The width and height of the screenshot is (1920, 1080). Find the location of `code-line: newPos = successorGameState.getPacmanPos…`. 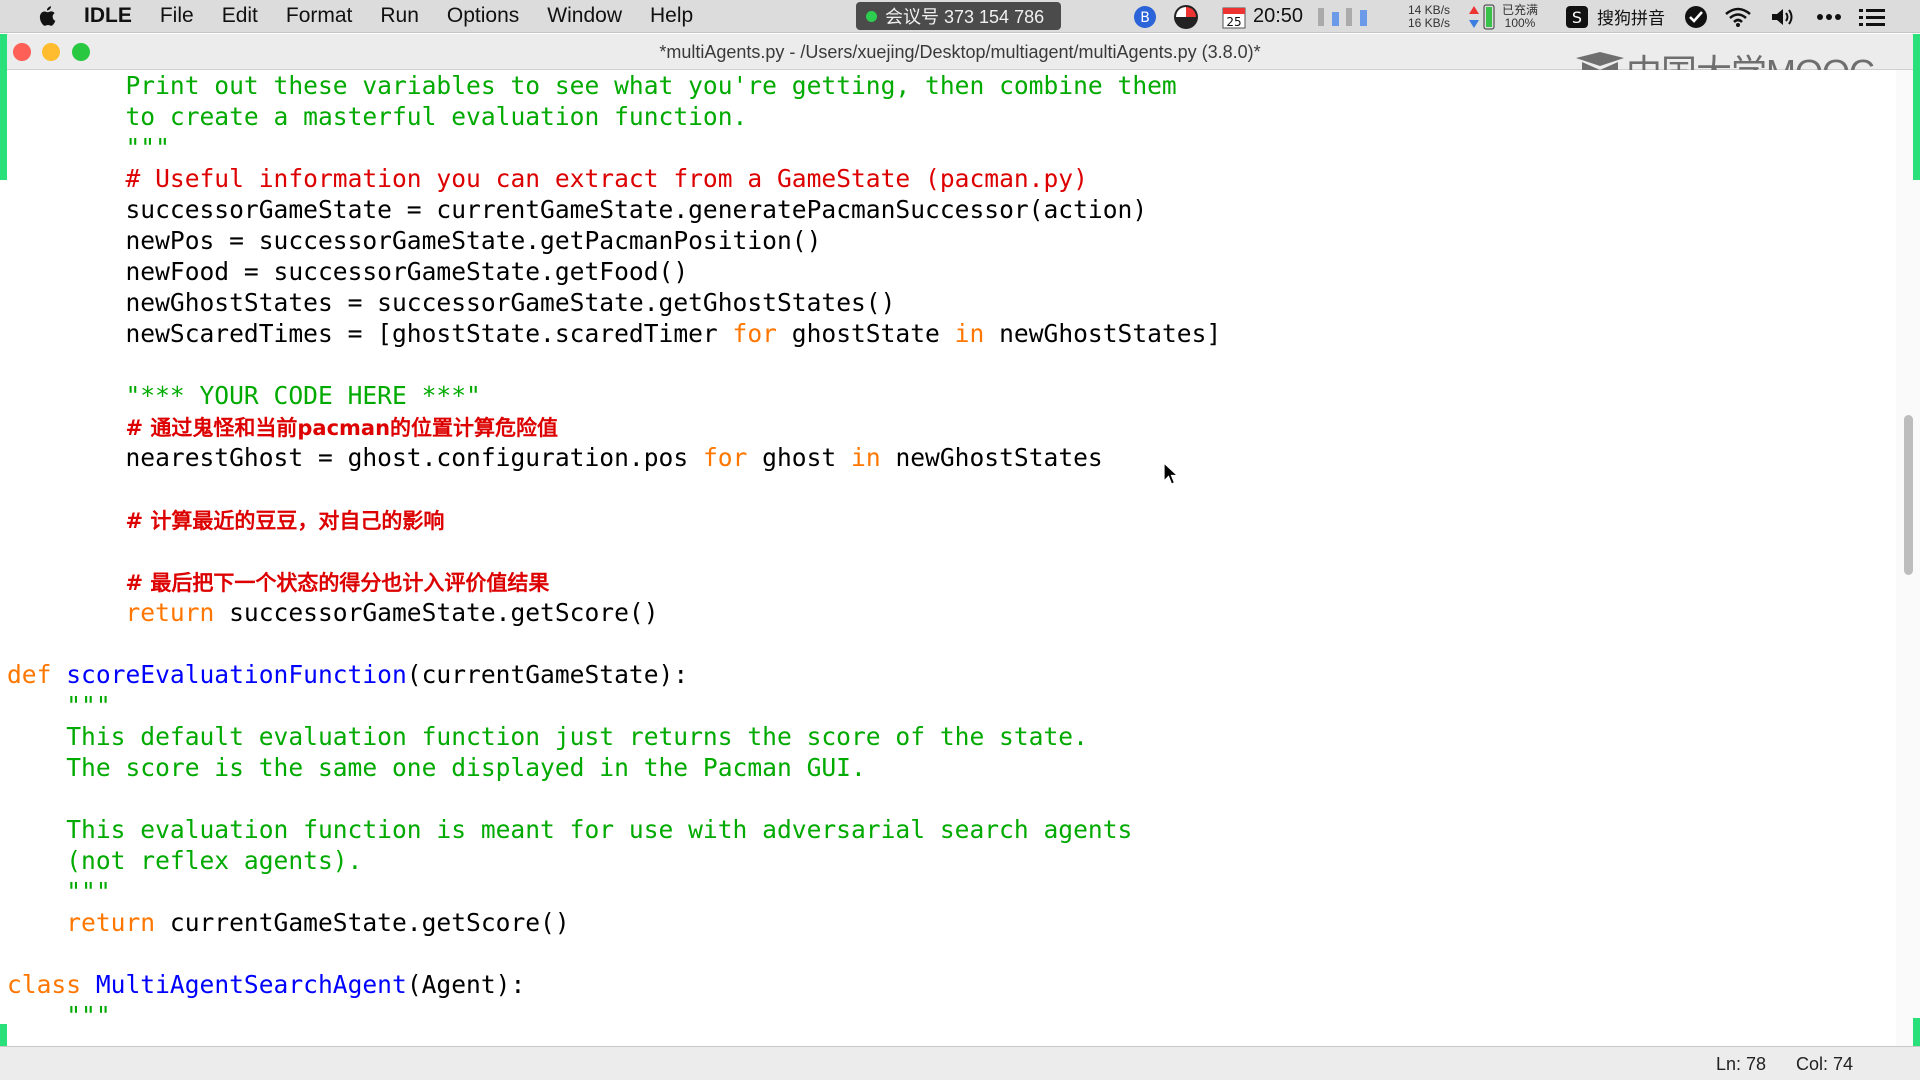

code-line: newPos = successorGameState.getPacmanPos… is located at coordinates (473, 240).